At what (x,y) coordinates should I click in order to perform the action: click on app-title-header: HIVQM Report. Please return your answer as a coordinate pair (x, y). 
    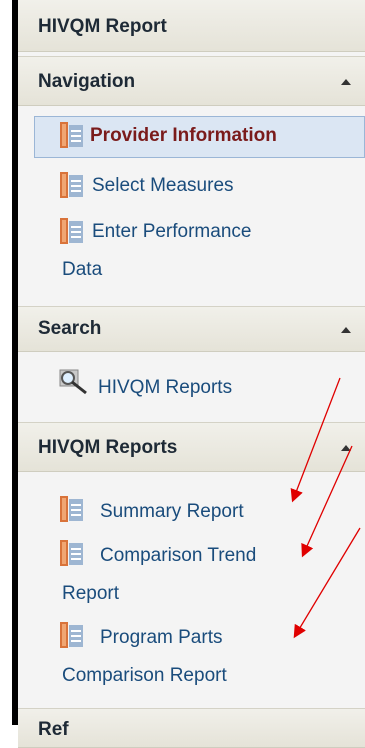
    Looking at the image, I should click on (191, 26).